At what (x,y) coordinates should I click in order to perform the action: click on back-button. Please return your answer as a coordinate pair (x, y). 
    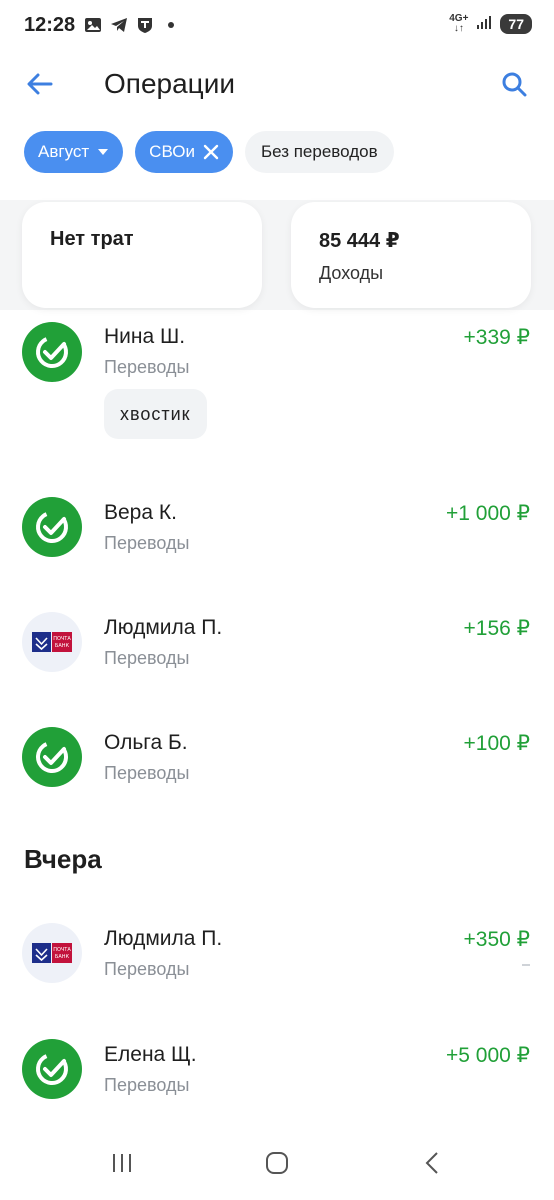
    Looking at the image, I should click on (40, 86).